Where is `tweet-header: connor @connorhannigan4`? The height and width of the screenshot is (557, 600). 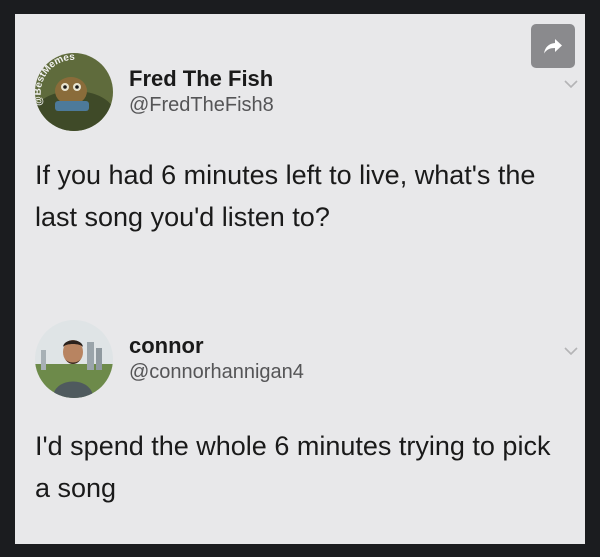 tweet-header: connor @connorhannigan4 is located at coordinates (300, 359).